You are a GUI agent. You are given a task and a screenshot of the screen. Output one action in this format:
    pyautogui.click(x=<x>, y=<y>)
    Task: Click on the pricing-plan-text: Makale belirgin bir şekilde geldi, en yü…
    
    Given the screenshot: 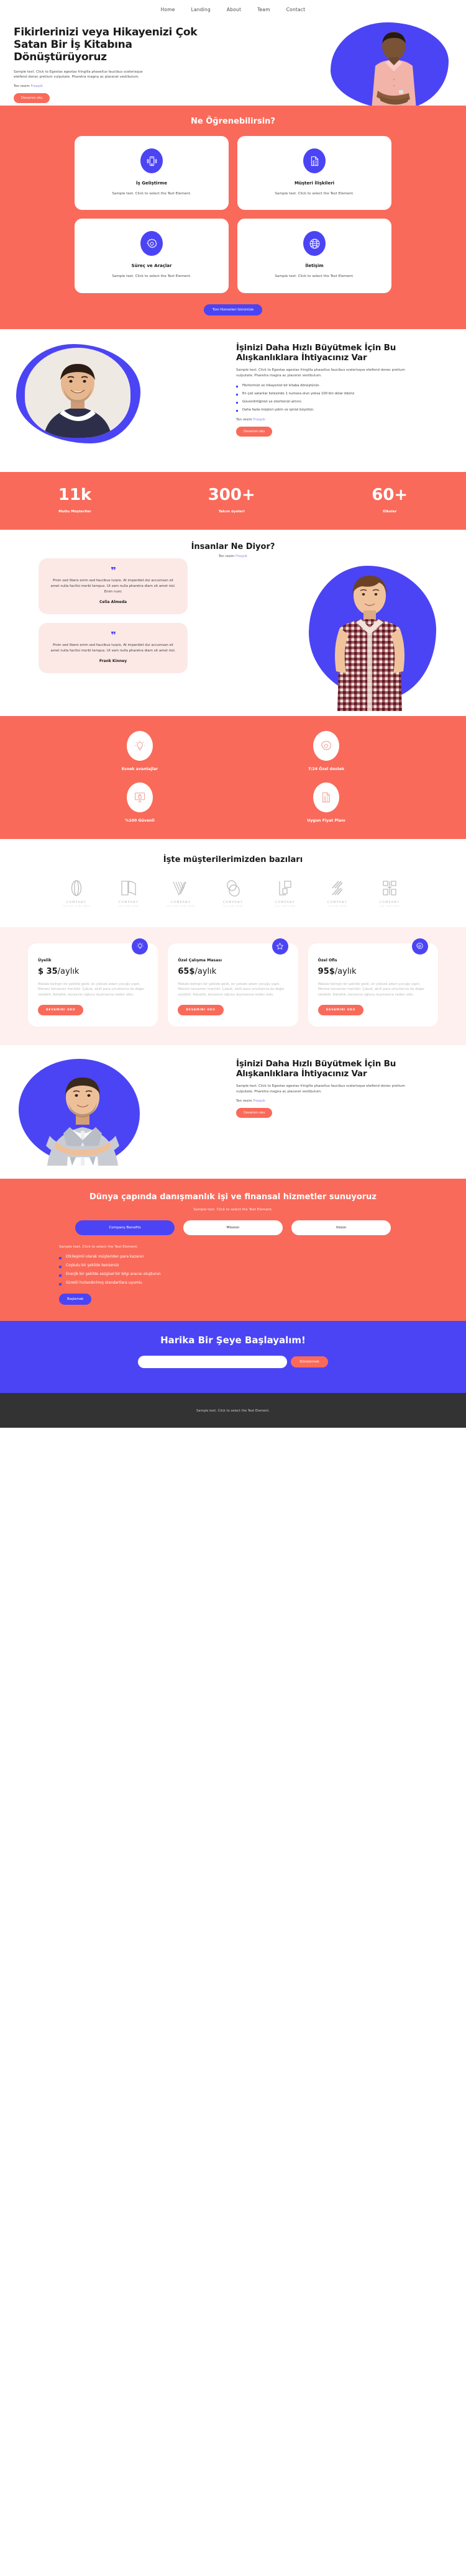 What is the action you would take?
    pyautogui.click(x=231, y=989)
    